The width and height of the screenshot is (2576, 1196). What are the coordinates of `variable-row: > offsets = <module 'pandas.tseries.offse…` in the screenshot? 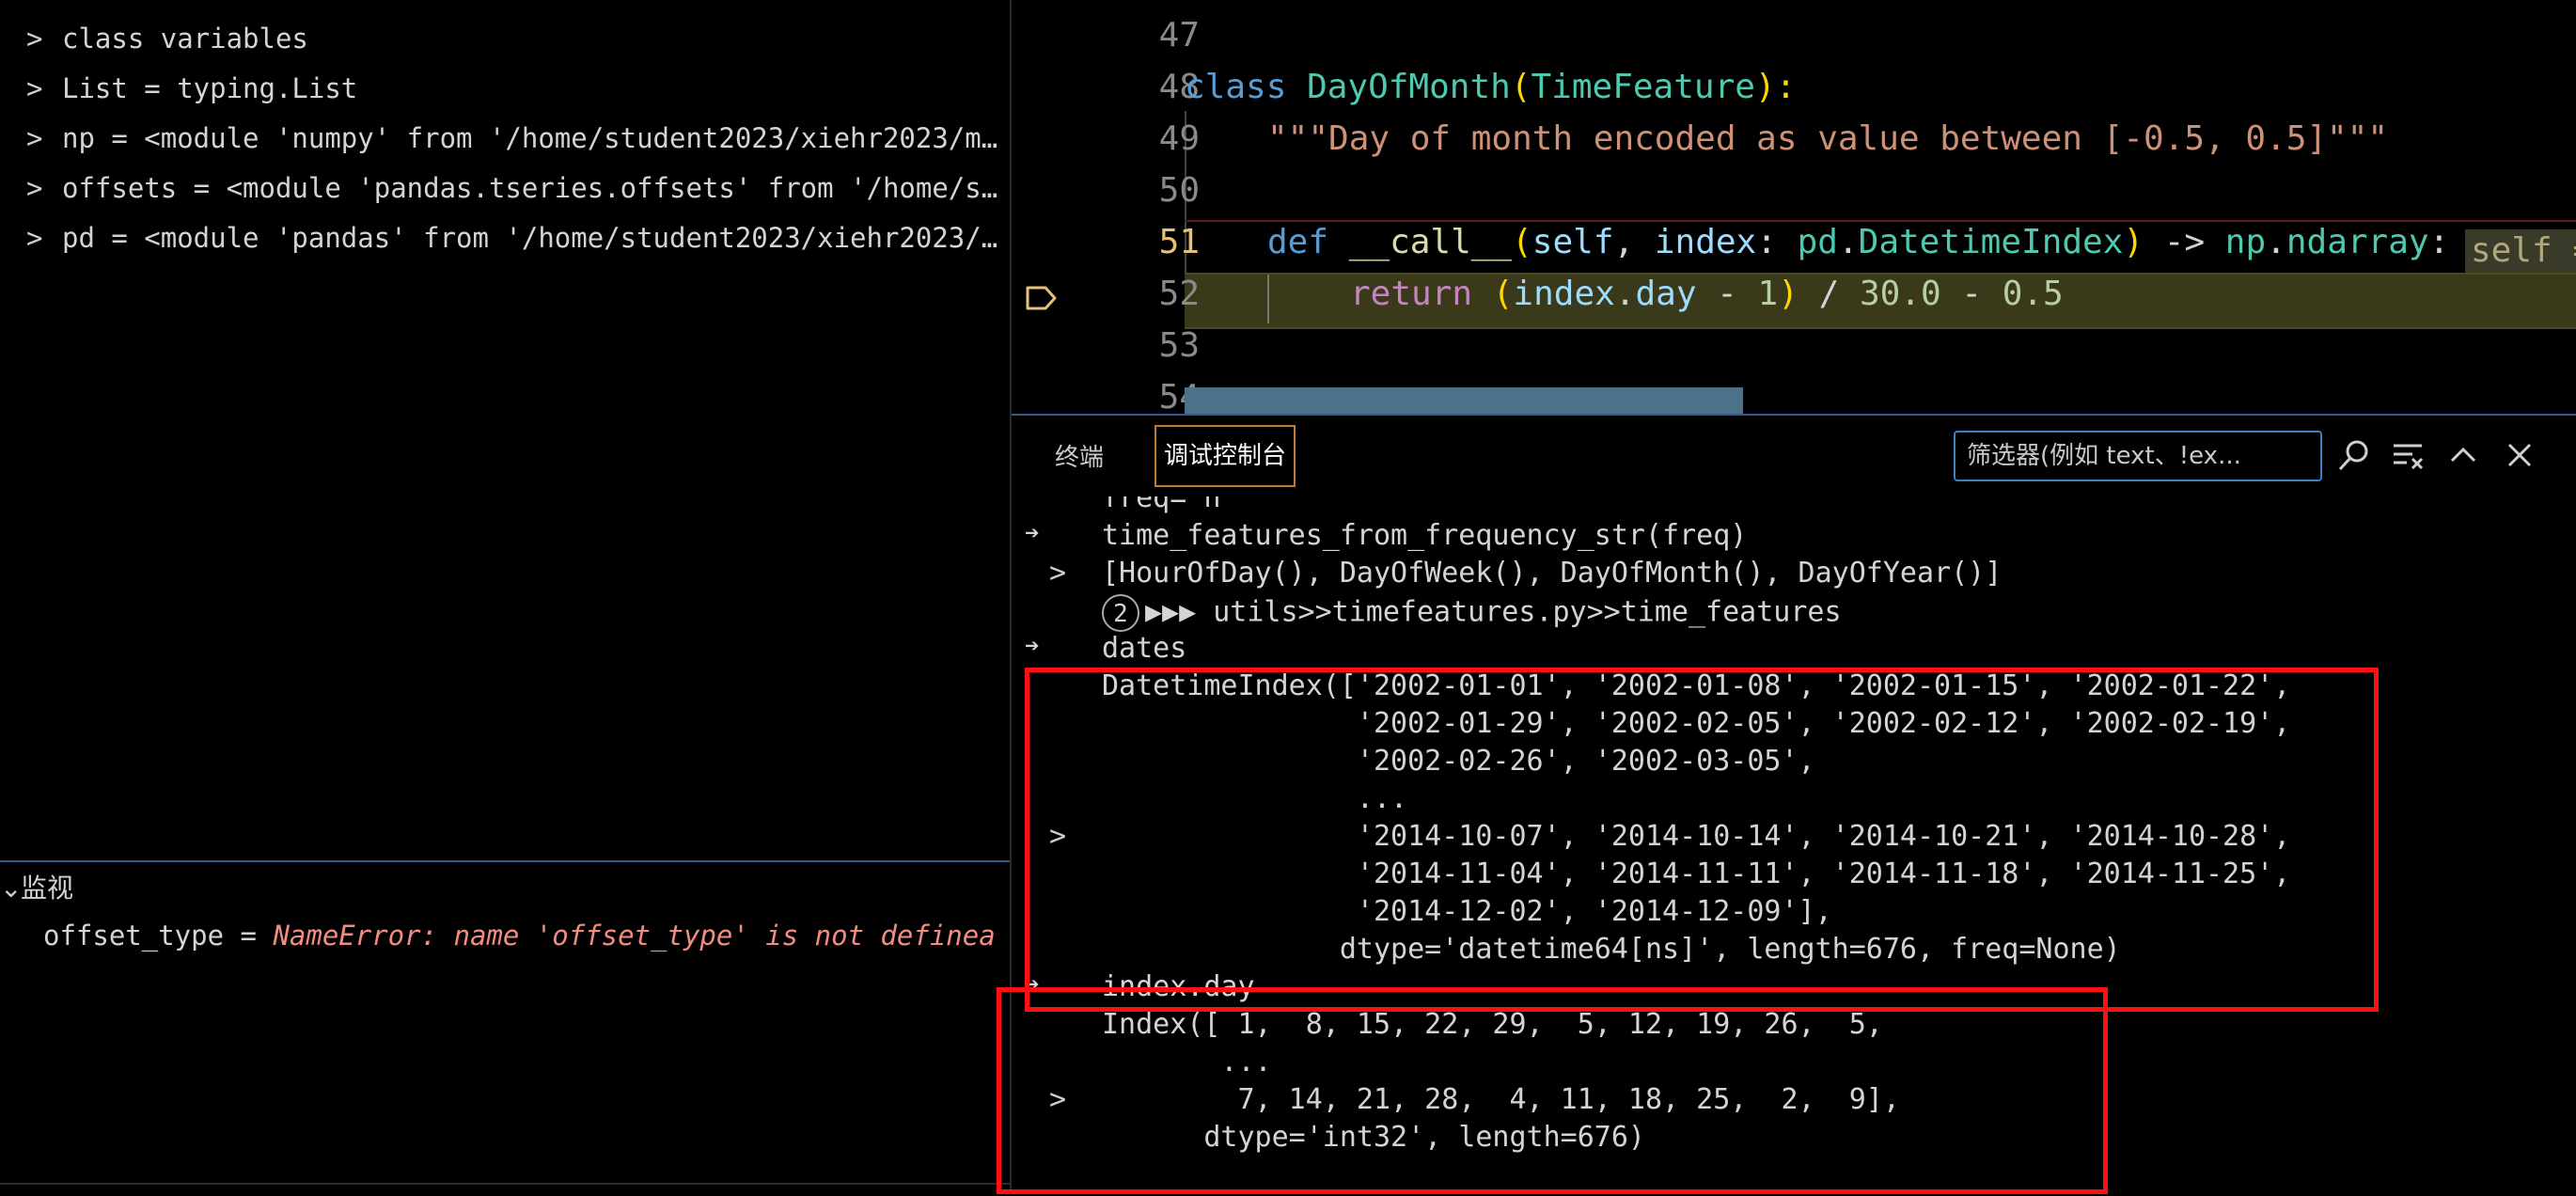 It's located at (515, 188).